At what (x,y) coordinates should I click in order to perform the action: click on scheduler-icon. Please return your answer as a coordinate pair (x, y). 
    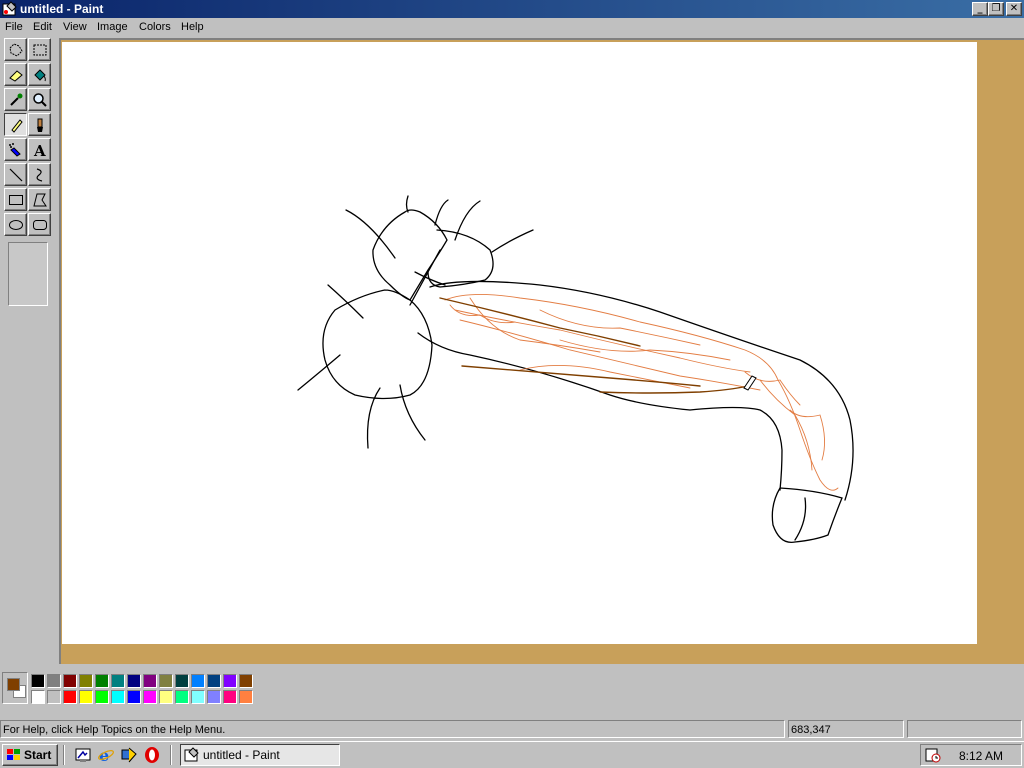
    Looking at the image, I should click on (933, 755).